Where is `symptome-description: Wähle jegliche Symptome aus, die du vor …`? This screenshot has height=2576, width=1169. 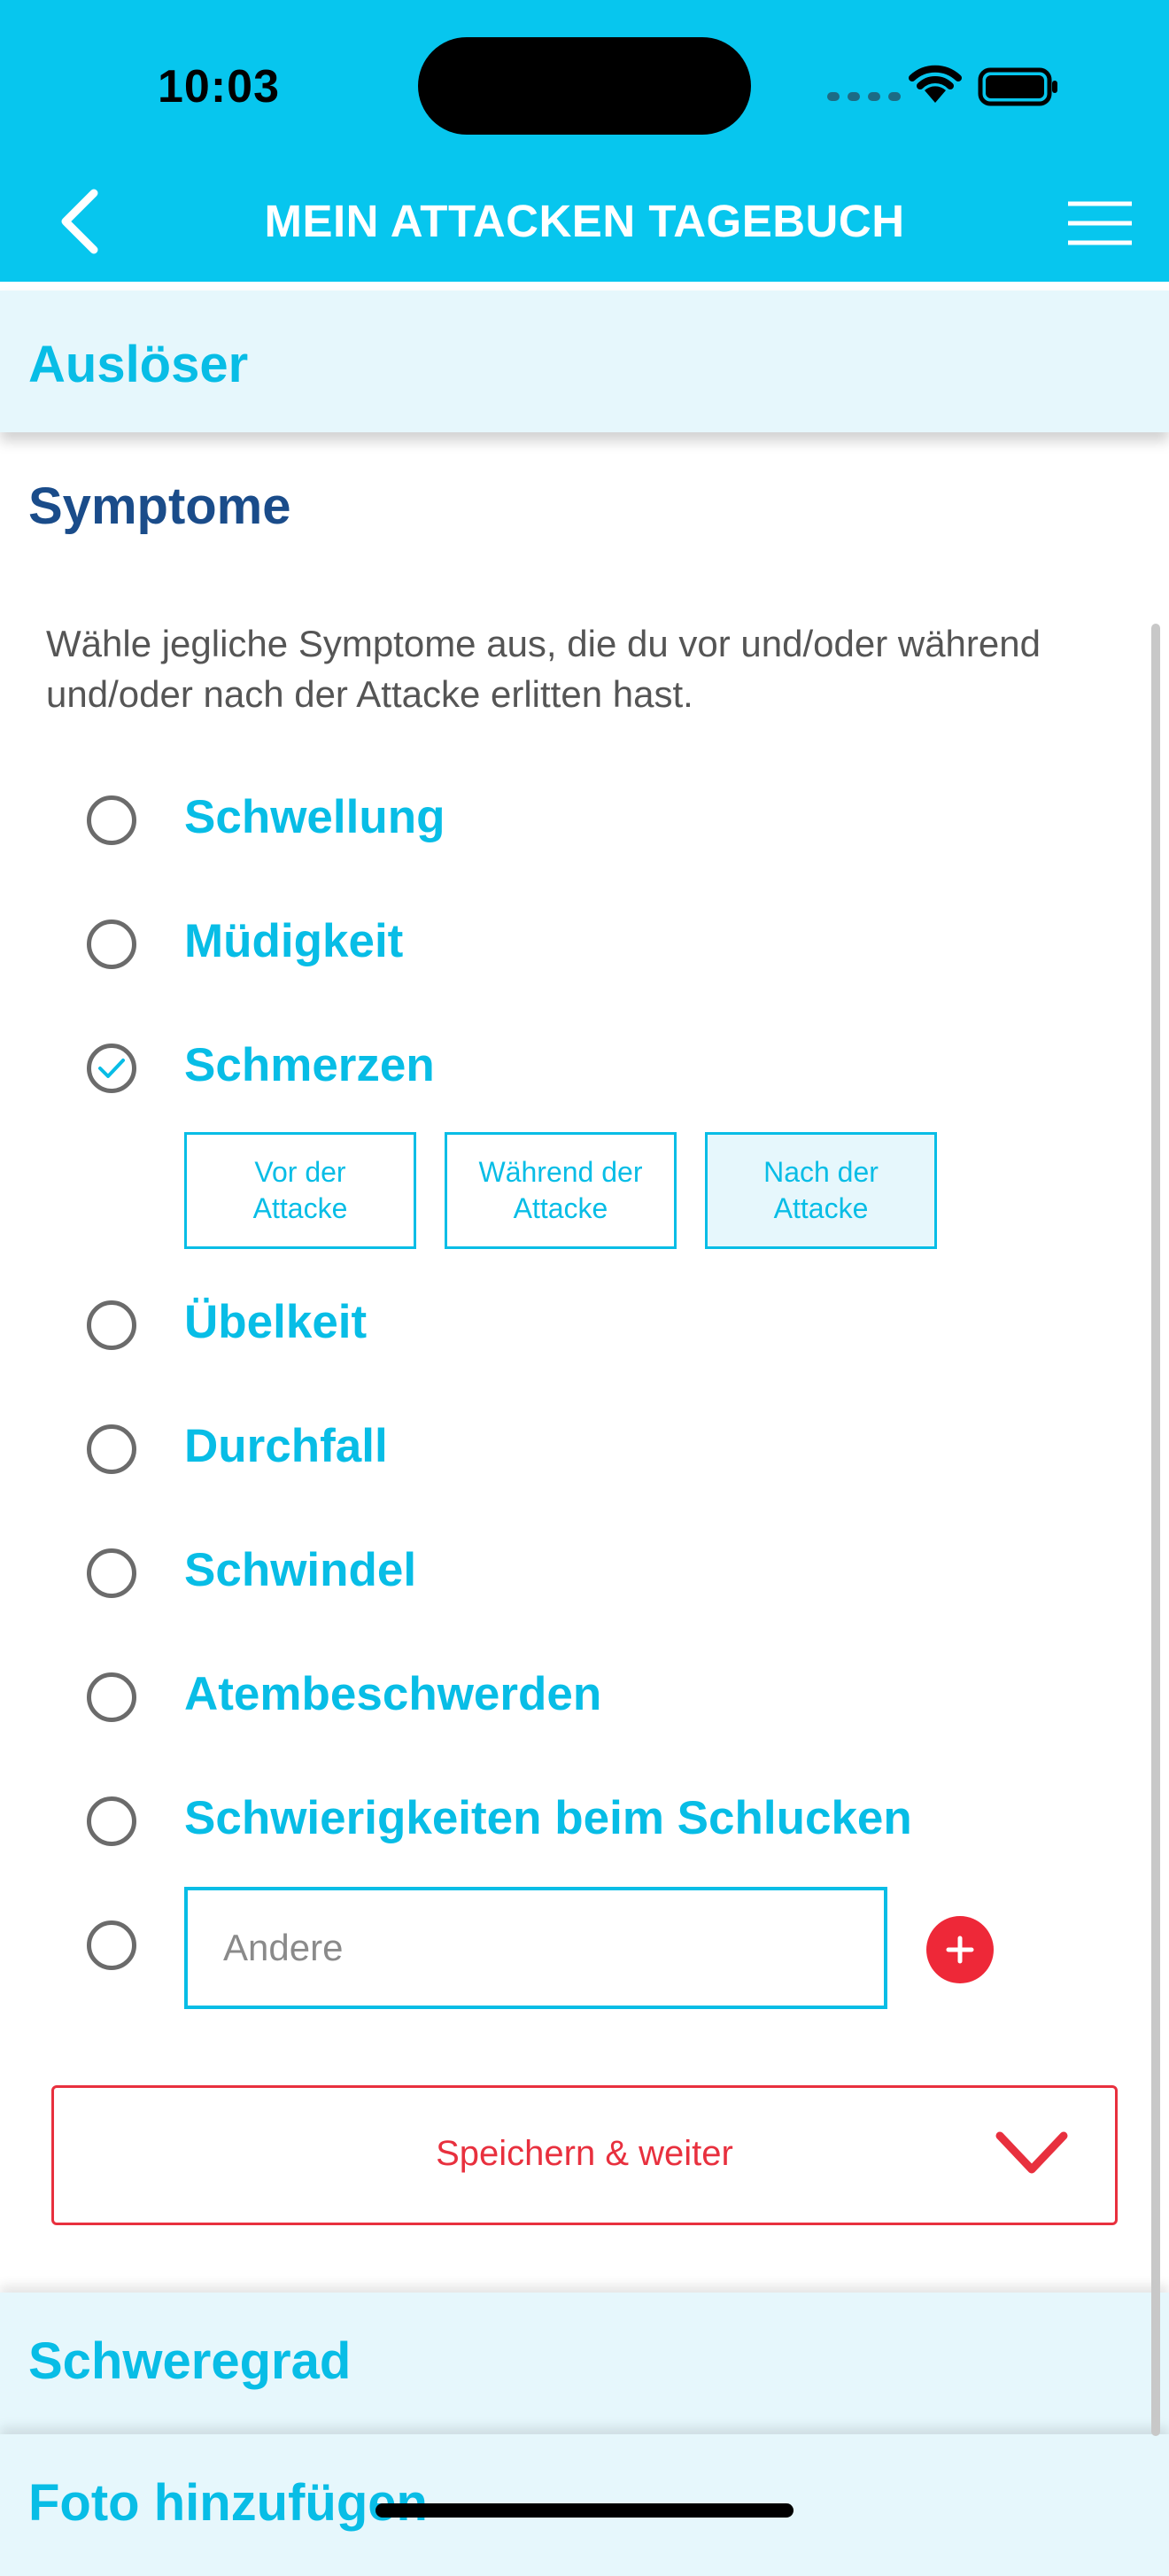 symptome-description: Wähle jegliche Symptome aus, die du vor … is located at coordinates (543, 669).